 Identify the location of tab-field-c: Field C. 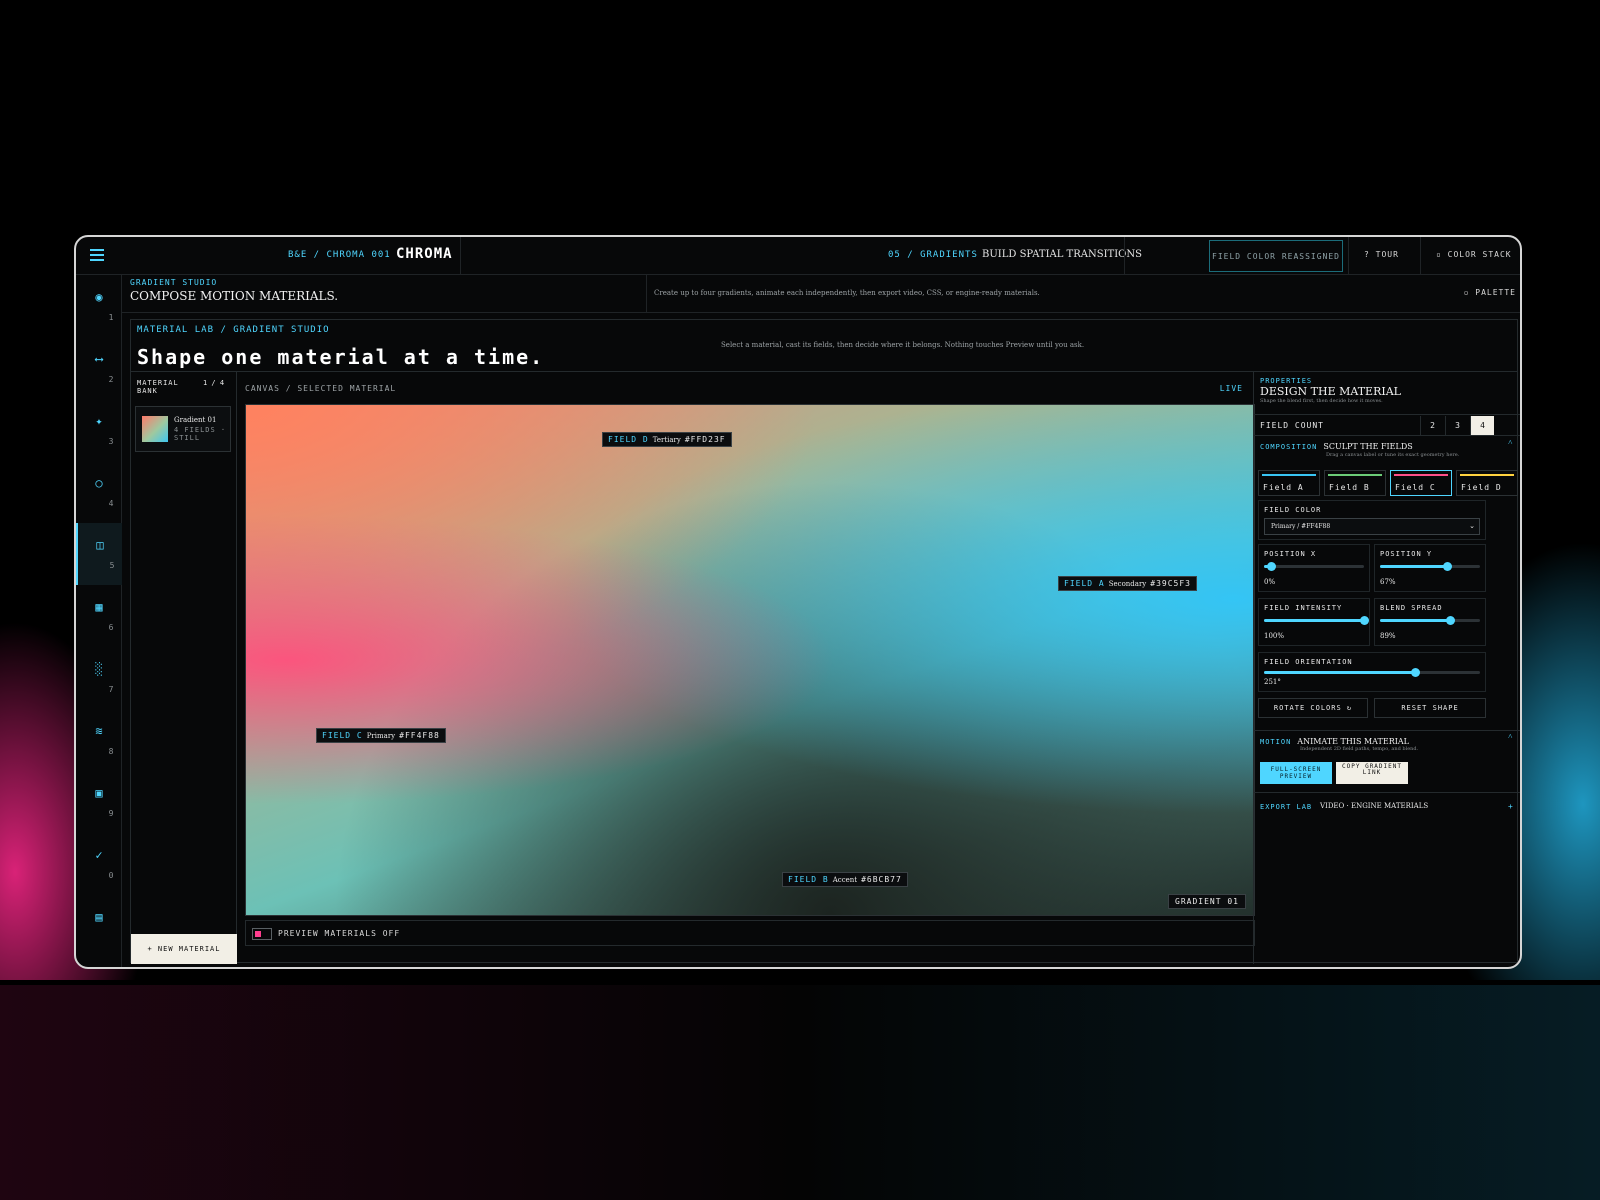
(1421, 483).